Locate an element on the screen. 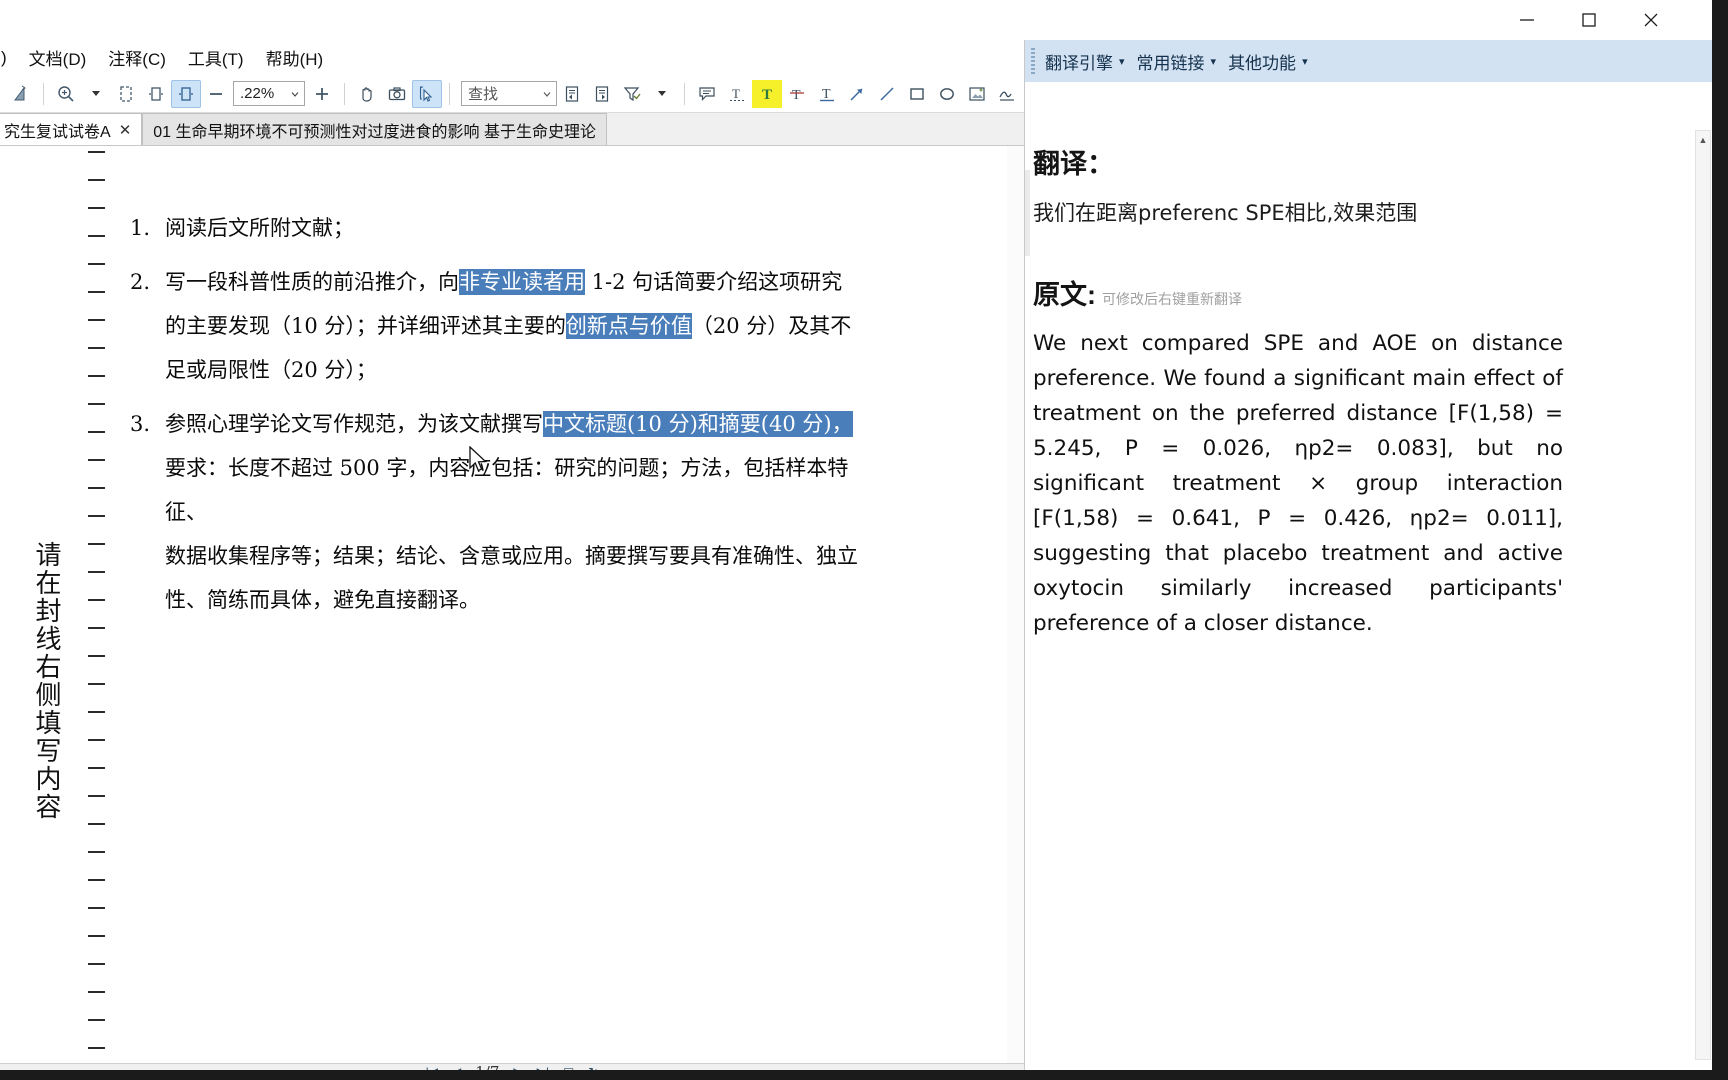  hand-tool-icon is located at coordinates (367, 94).